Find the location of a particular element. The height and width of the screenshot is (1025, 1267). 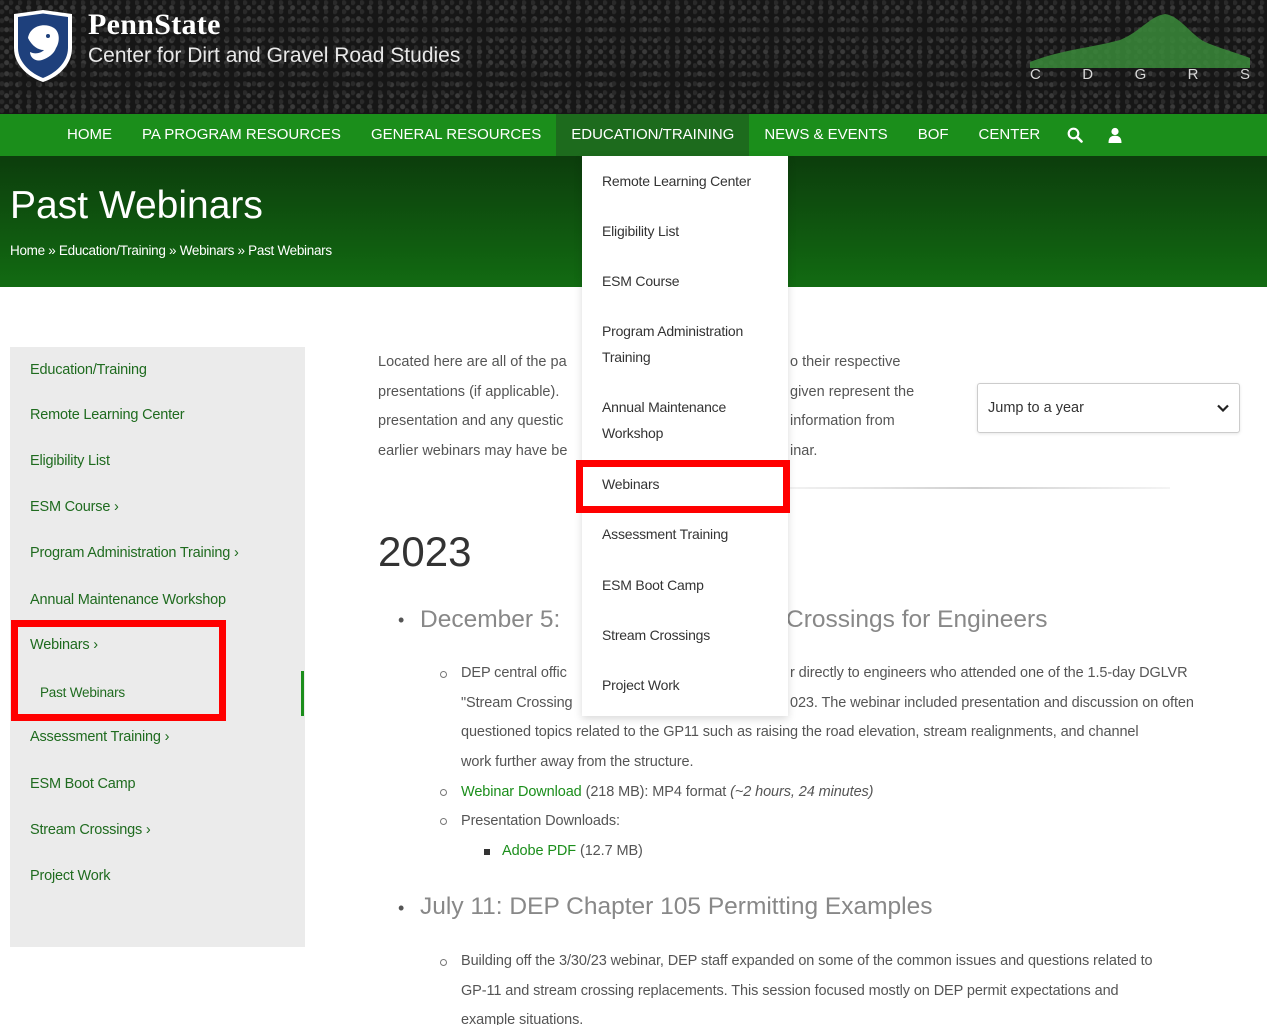

cdgrs-letters: C D G R S is located at coordinates (1140, 74).